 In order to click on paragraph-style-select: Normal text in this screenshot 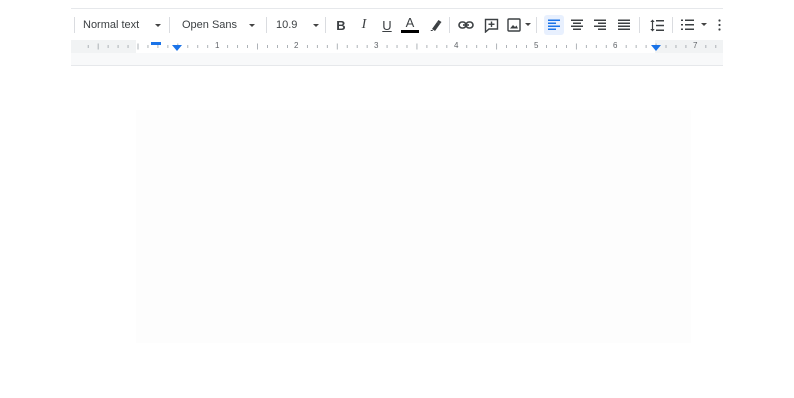, I will do `click(125, 24)`.